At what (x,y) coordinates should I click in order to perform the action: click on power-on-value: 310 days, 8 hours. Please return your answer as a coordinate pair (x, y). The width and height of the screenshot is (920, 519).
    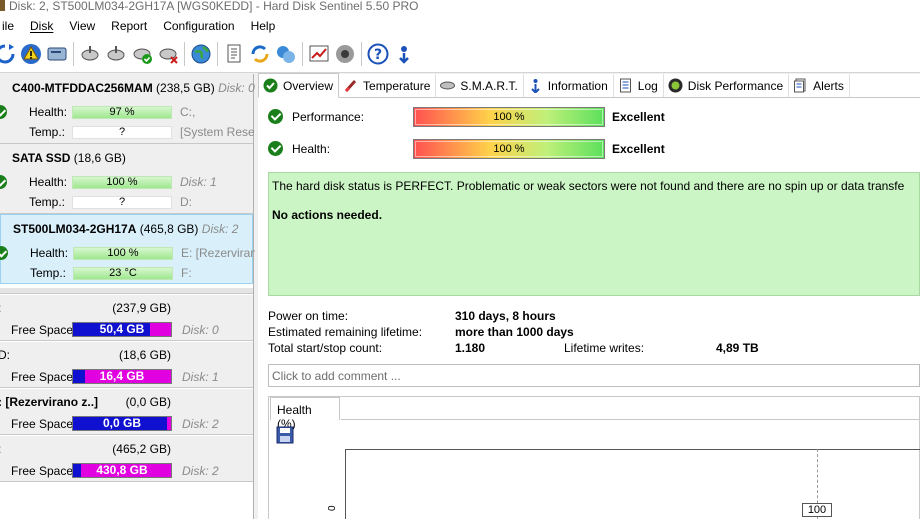
    Looking at the image, I should click on (505, 316).